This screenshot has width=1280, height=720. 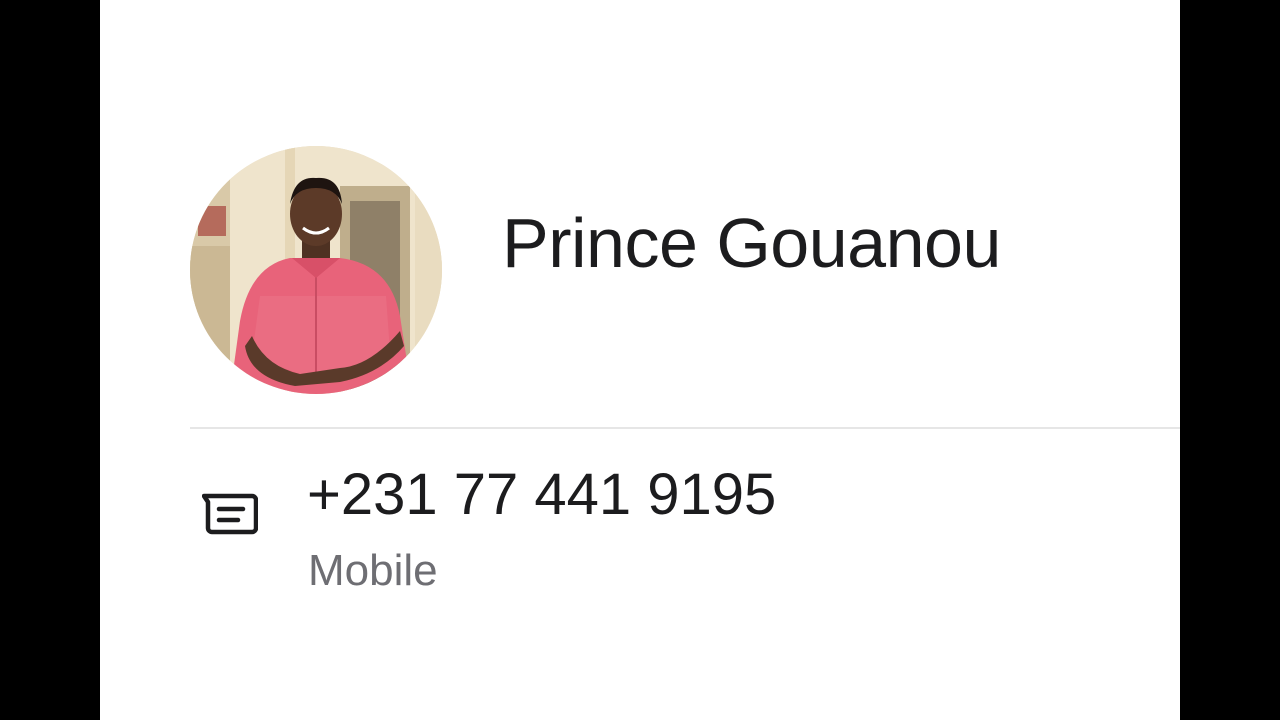 I want to click on contact-name: Prince Gouanou, so click(x=751, y=243).